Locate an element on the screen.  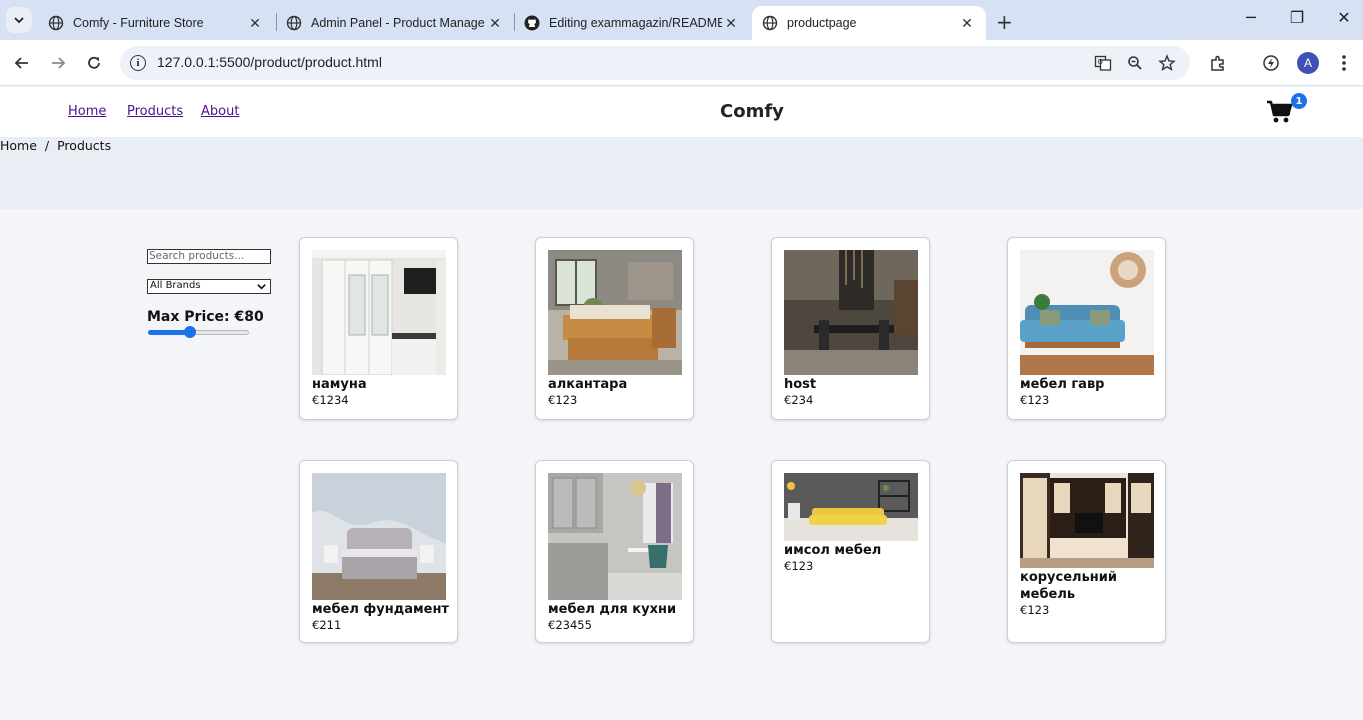
extensions-puzzle-icon is located at coordinates (1218, 63).